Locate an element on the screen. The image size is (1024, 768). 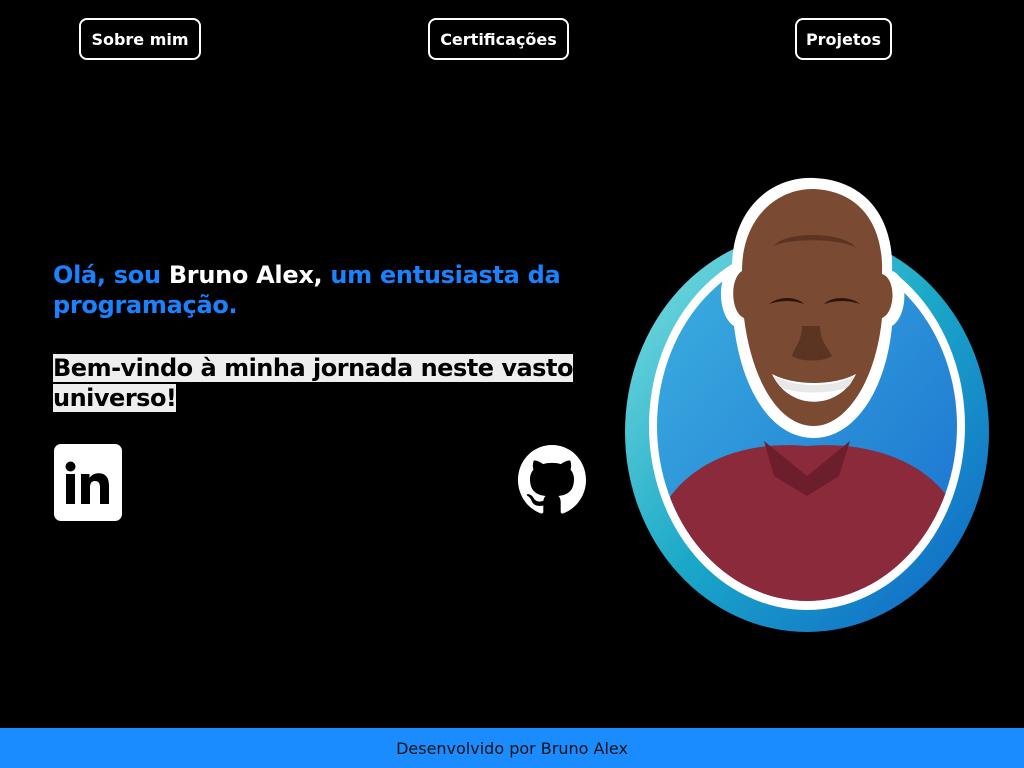
greeting-prefix: Olá, sou is located at coordinates (111, 275).